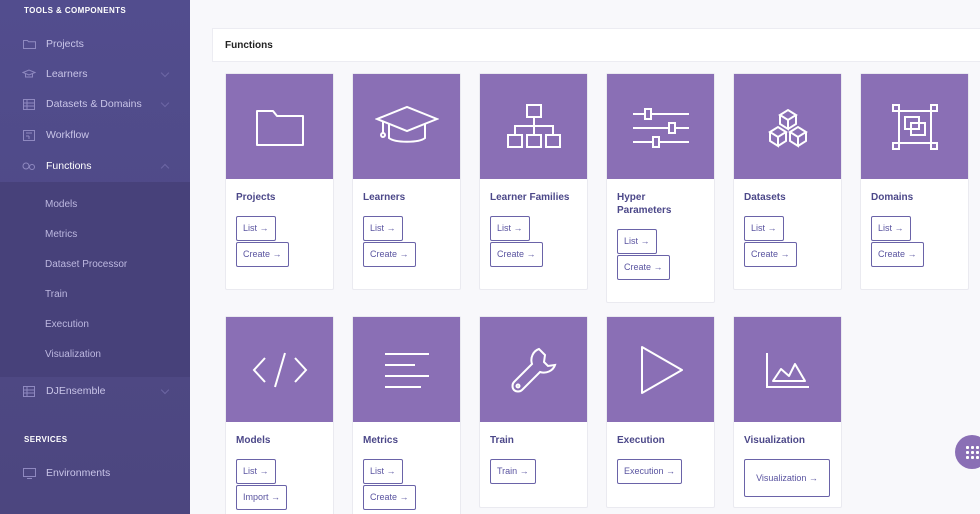  What do you see at coordinates (641, 440) in the screenshot?
I see `card-title: Execution` at bounding box center [641, 440].